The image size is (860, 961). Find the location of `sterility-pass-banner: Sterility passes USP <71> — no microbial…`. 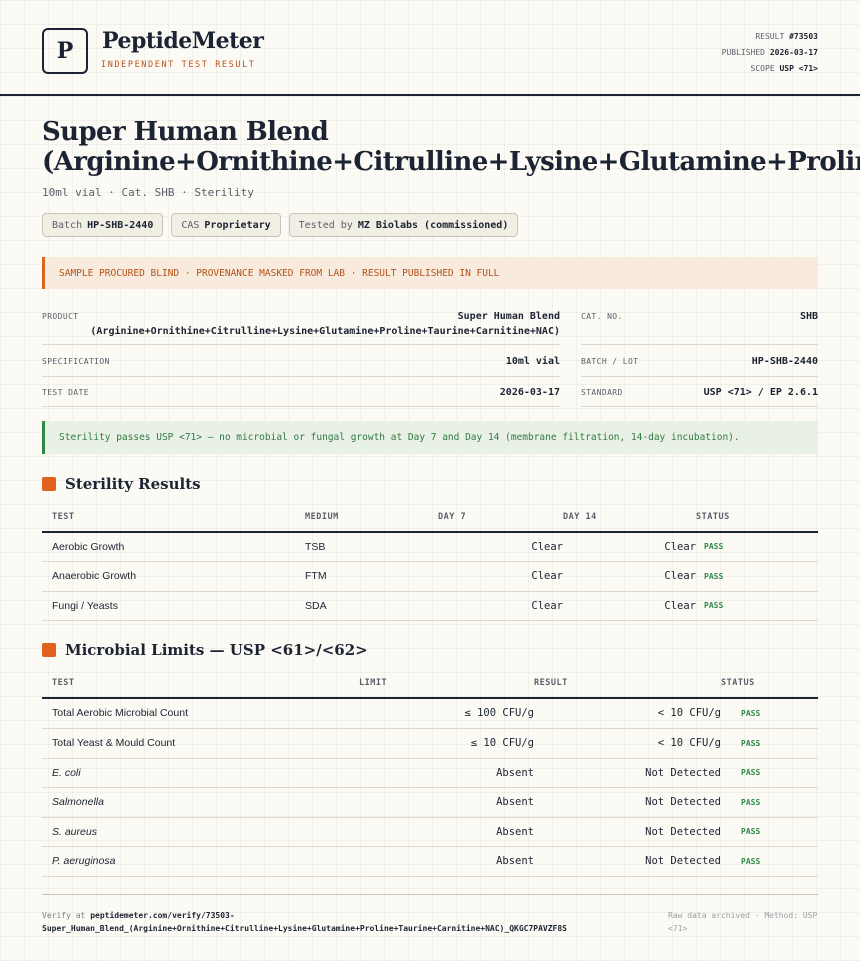

sterility-pass-banner: Sterility passes USP <71> — no microbial… is located at coordinates (430, 437).